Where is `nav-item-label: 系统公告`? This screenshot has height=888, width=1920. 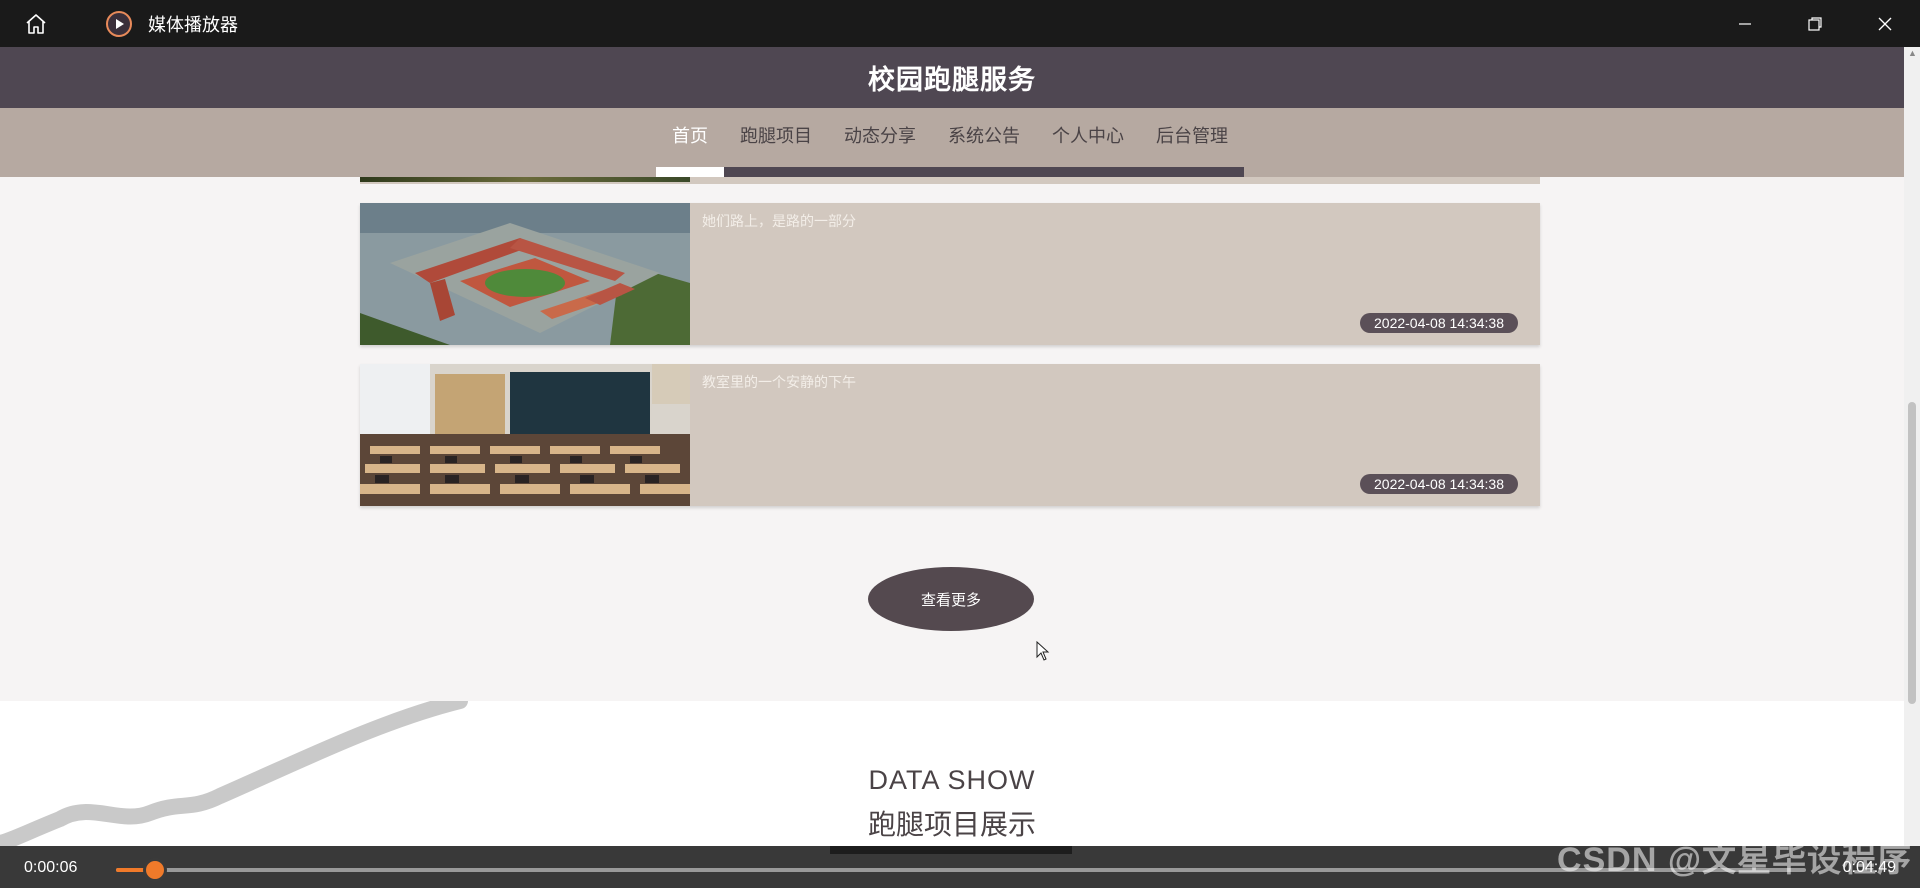
nav-item-label: 系统公告 is located at coordinates (984, 136).